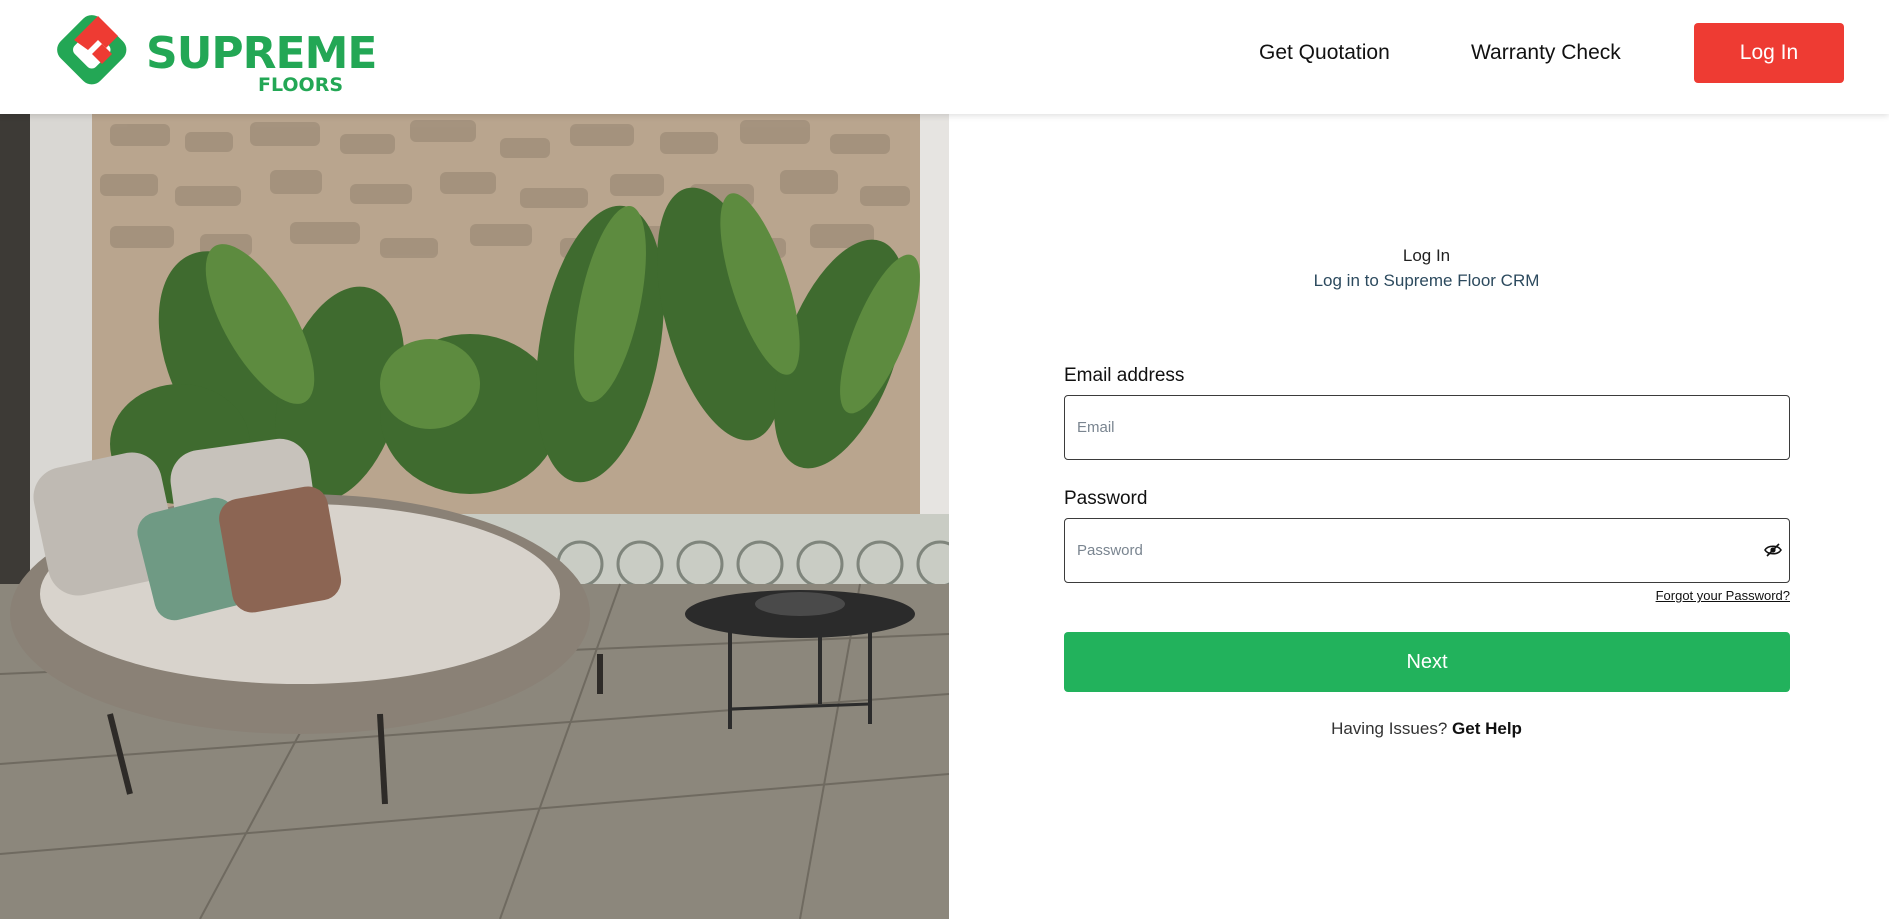  I want to click on password-label: Password, so click(1106, 498).